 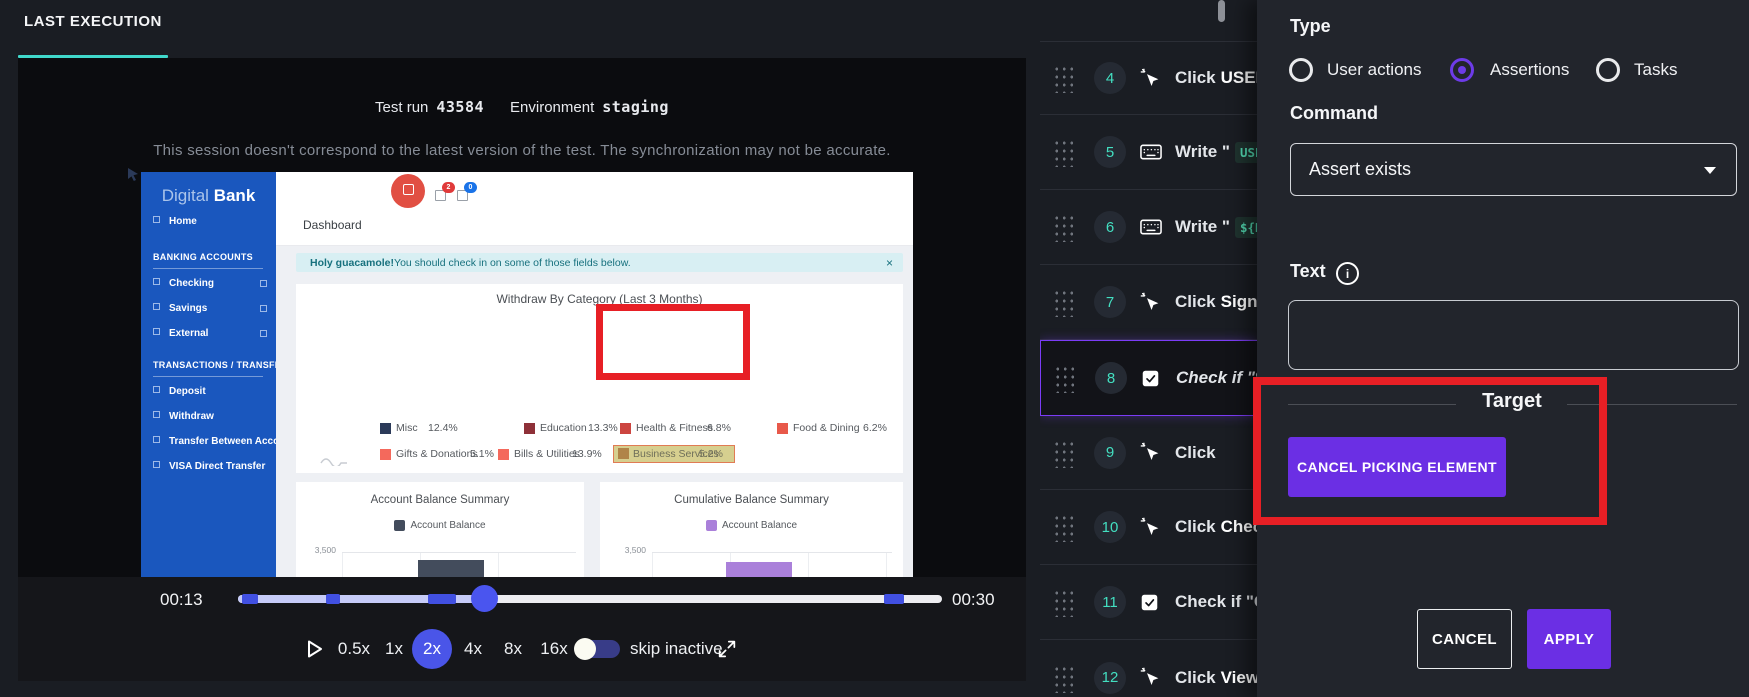 I want to click on speed-2x-active: 2x, so click(x=432, y=649).